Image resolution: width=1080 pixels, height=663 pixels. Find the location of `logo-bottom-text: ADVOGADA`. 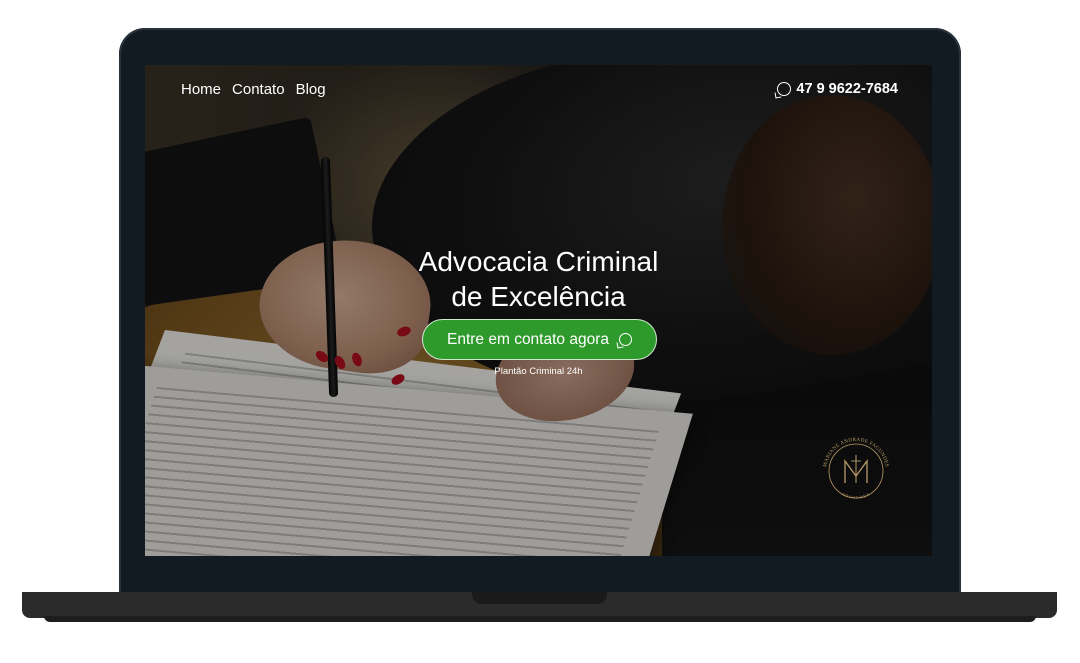

logo-bottom-text: ADVOGADA is located at coordinates (855, 495).